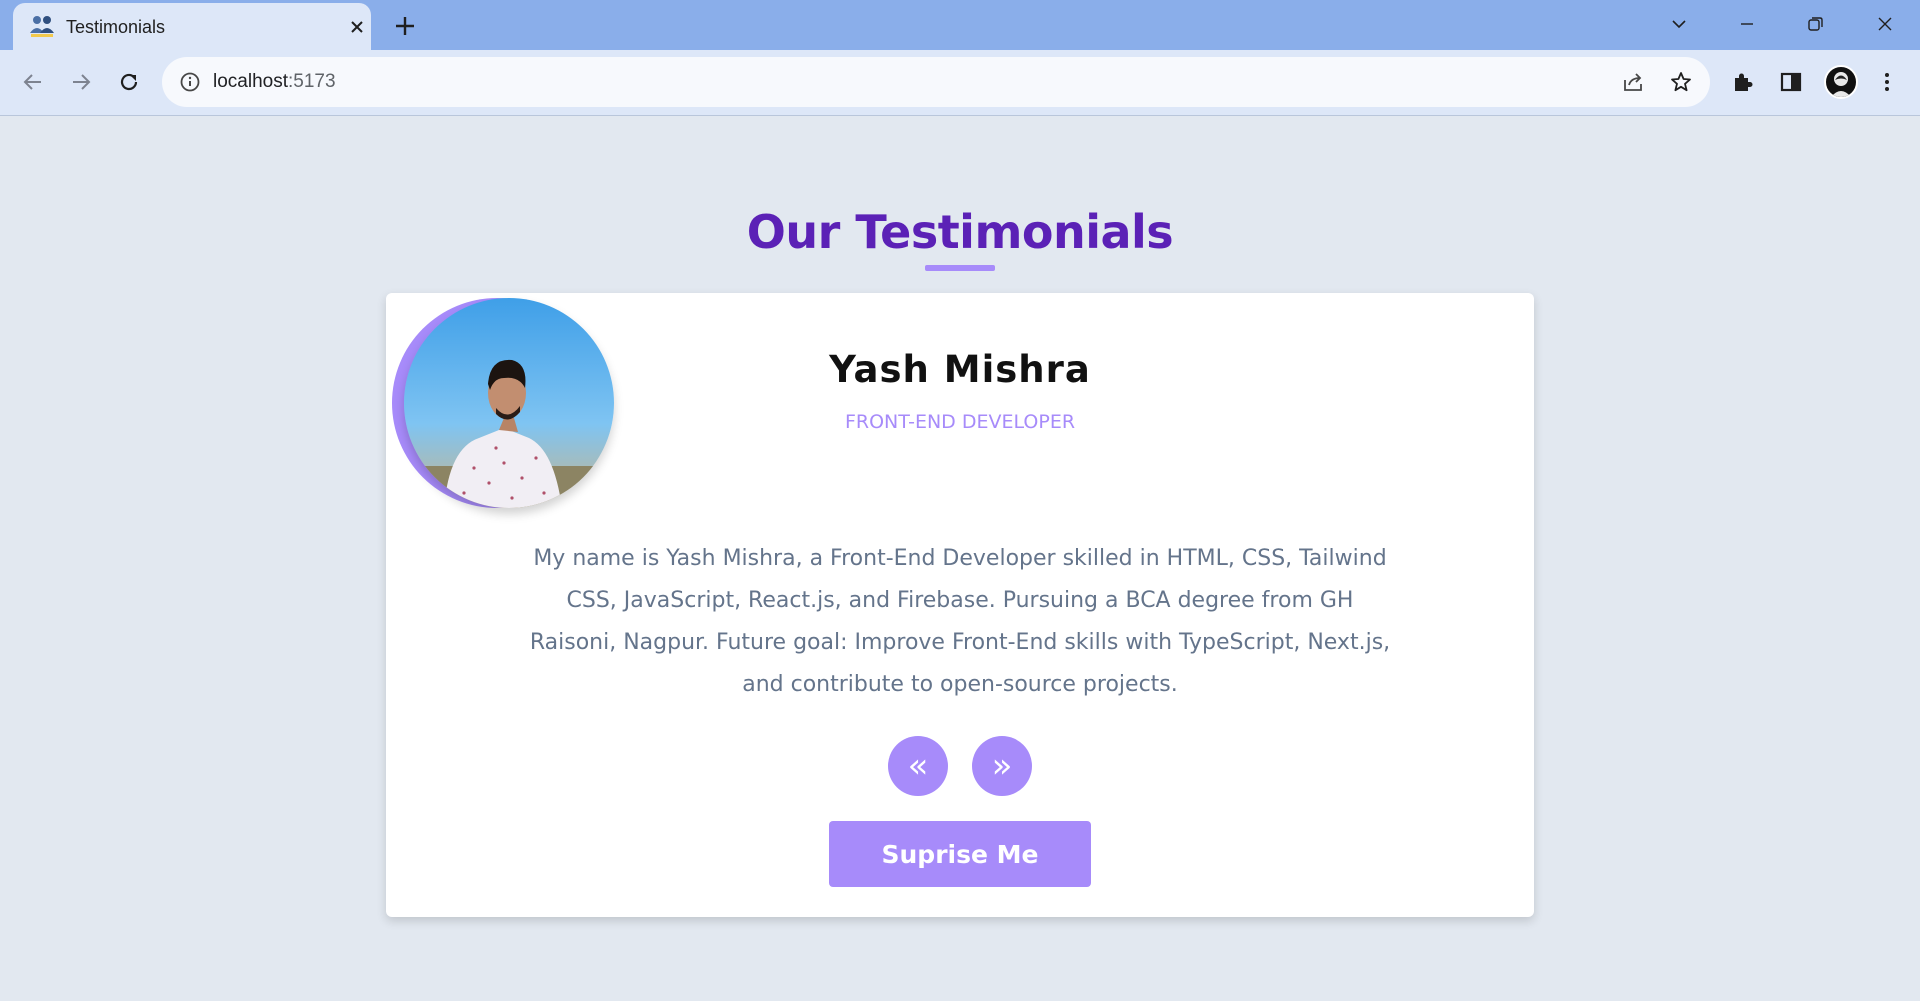  I want to click on extensions-icon, so click(1743, 82).